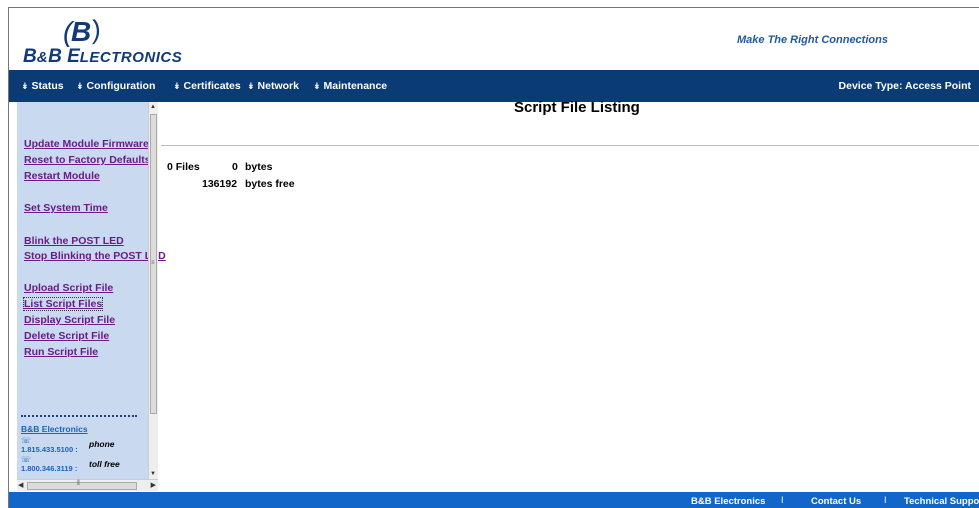  I want to click on nav-certificates: ↡ Certificates, so click(207, 86).